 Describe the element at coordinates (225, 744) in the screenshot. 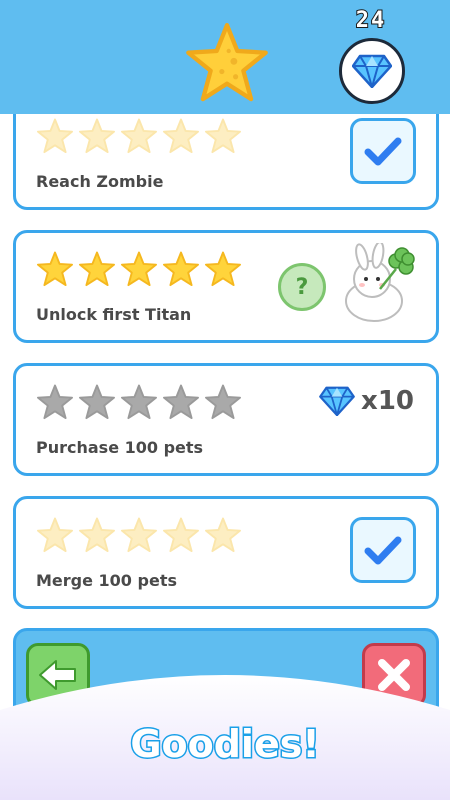

I see `banner-title: Goodies!` at that location.